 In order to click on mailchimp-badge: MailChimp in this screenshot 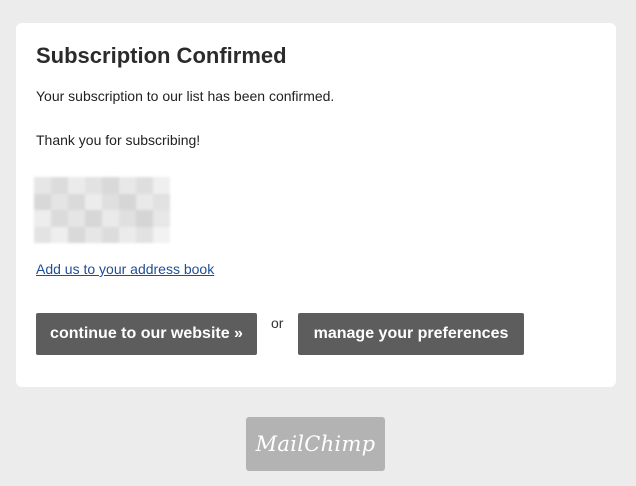, I will do `click(315, 444)`.